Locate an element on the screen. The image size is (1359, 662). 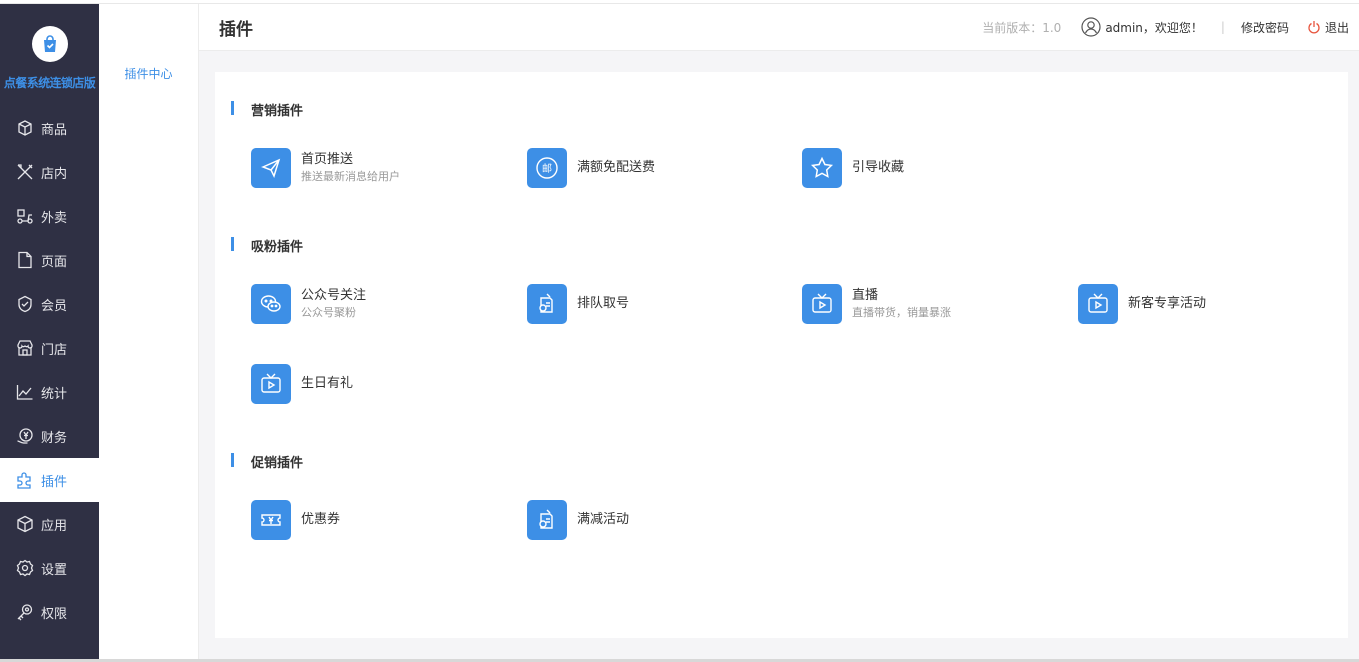
nav-item-statistics: 统计 is located at coordinates (49, 392).